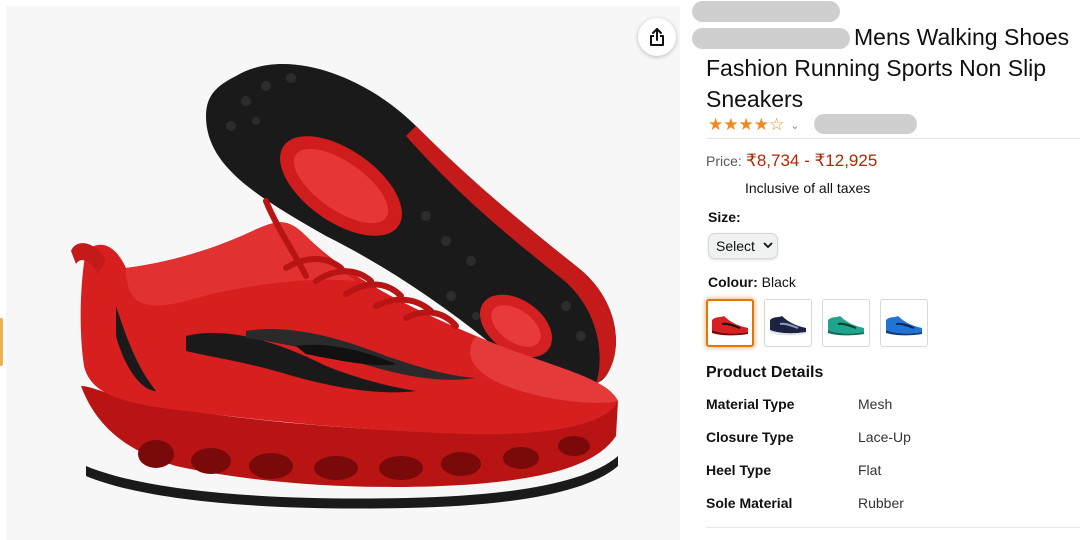 This screenshot has height=540, width=1080. Describe the element at coordinates (778, 282) in the screenshot. I see `colour-value: Black` at that location.